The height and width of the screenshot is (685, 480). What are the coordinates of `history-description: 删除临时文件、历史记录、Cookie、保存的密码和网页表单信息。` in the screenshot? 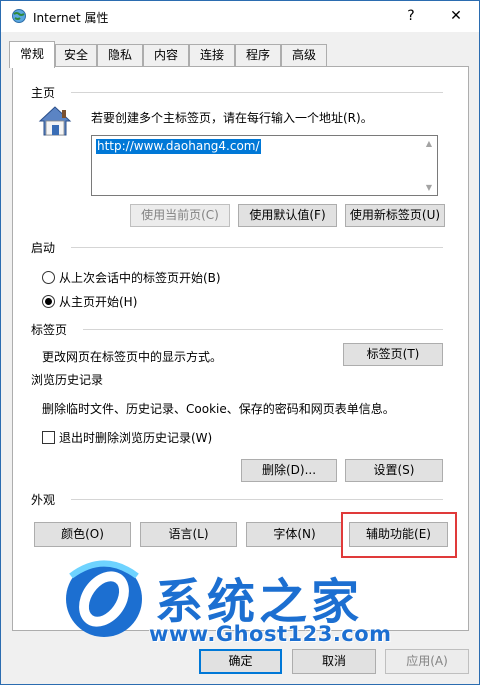 It's located at (218, 409).